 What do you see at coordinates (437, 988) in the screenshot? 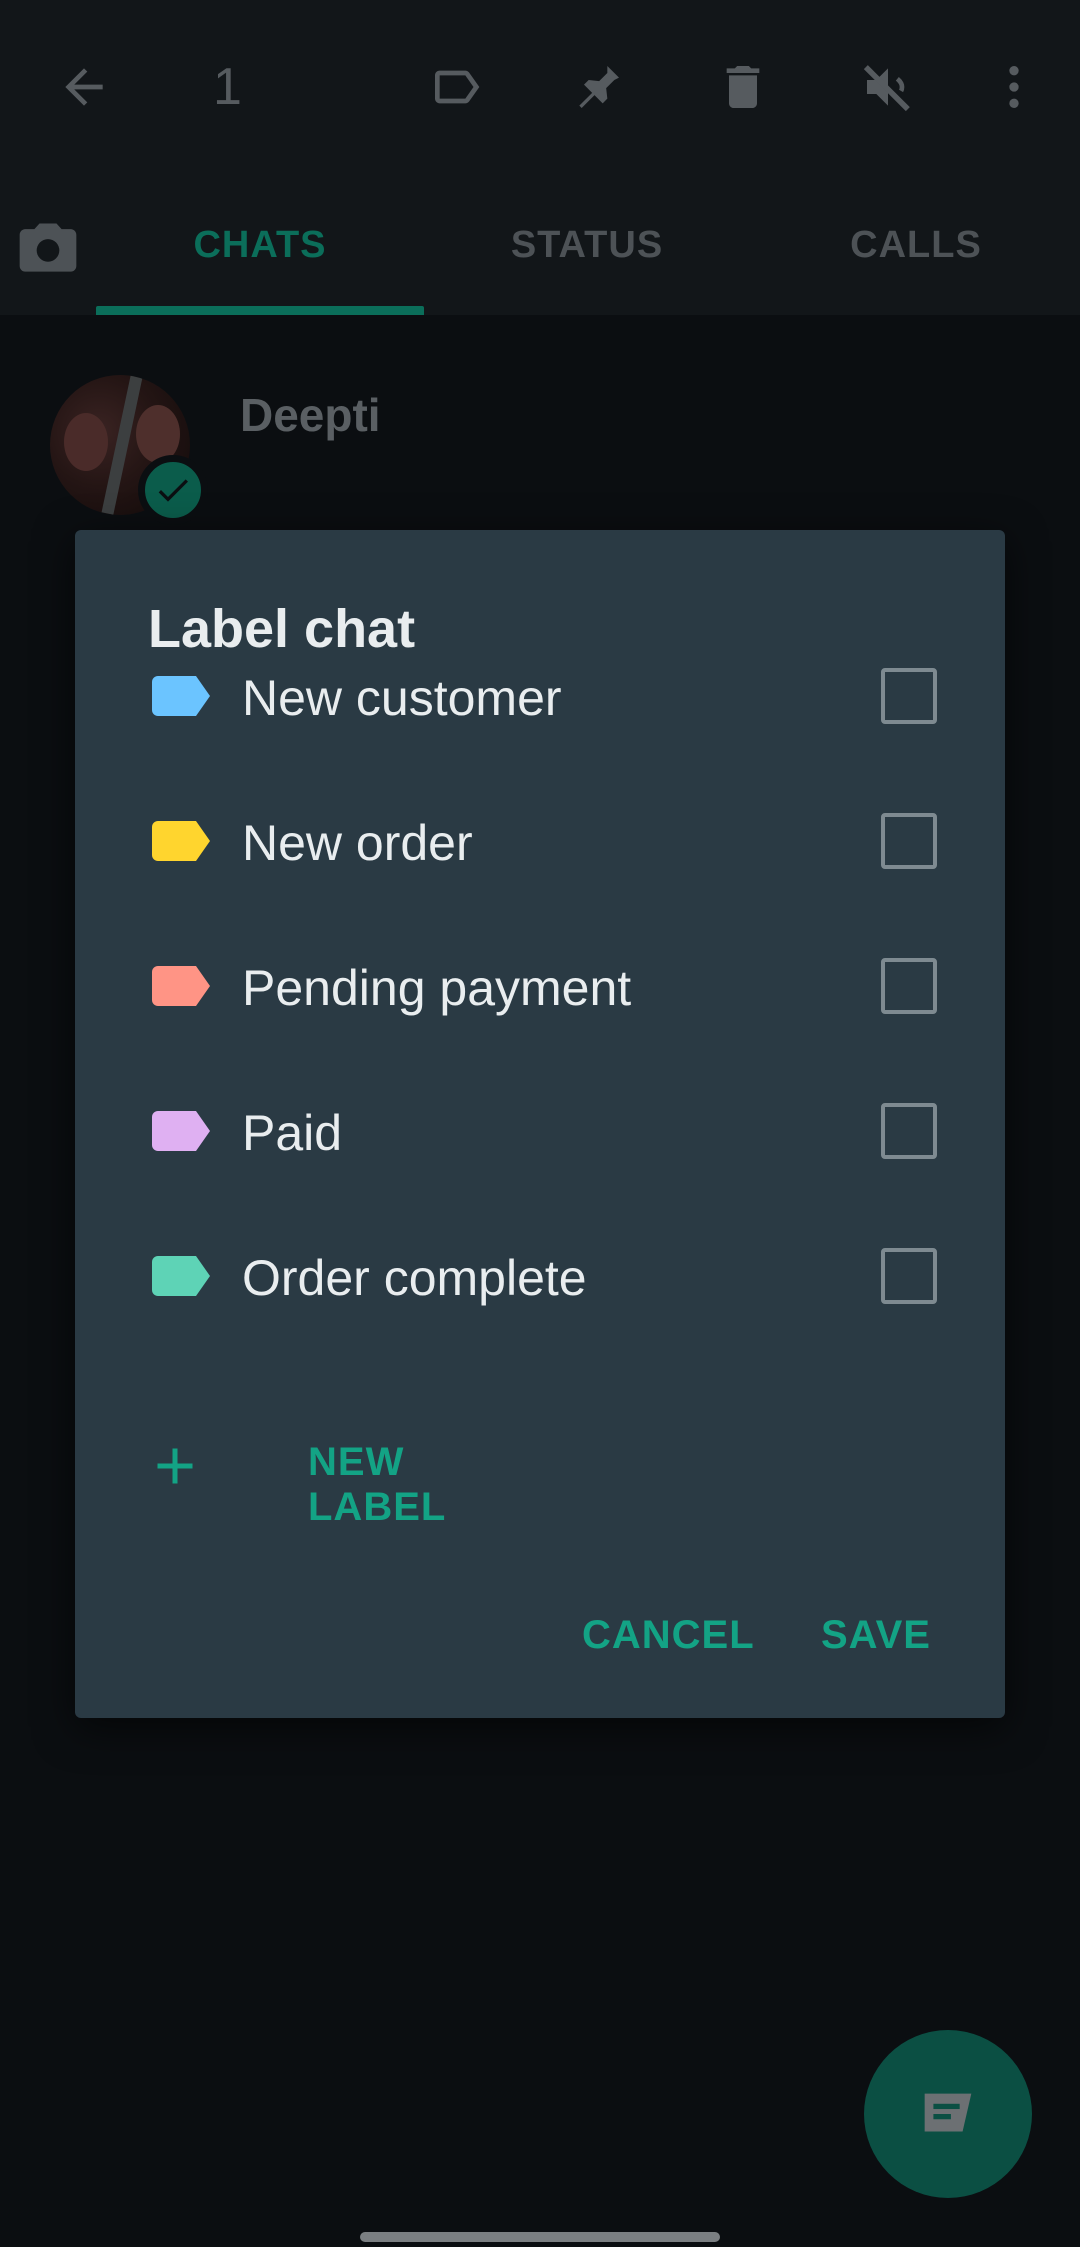
I see `label-text: Pending payment` at bounding box center [437, 988].